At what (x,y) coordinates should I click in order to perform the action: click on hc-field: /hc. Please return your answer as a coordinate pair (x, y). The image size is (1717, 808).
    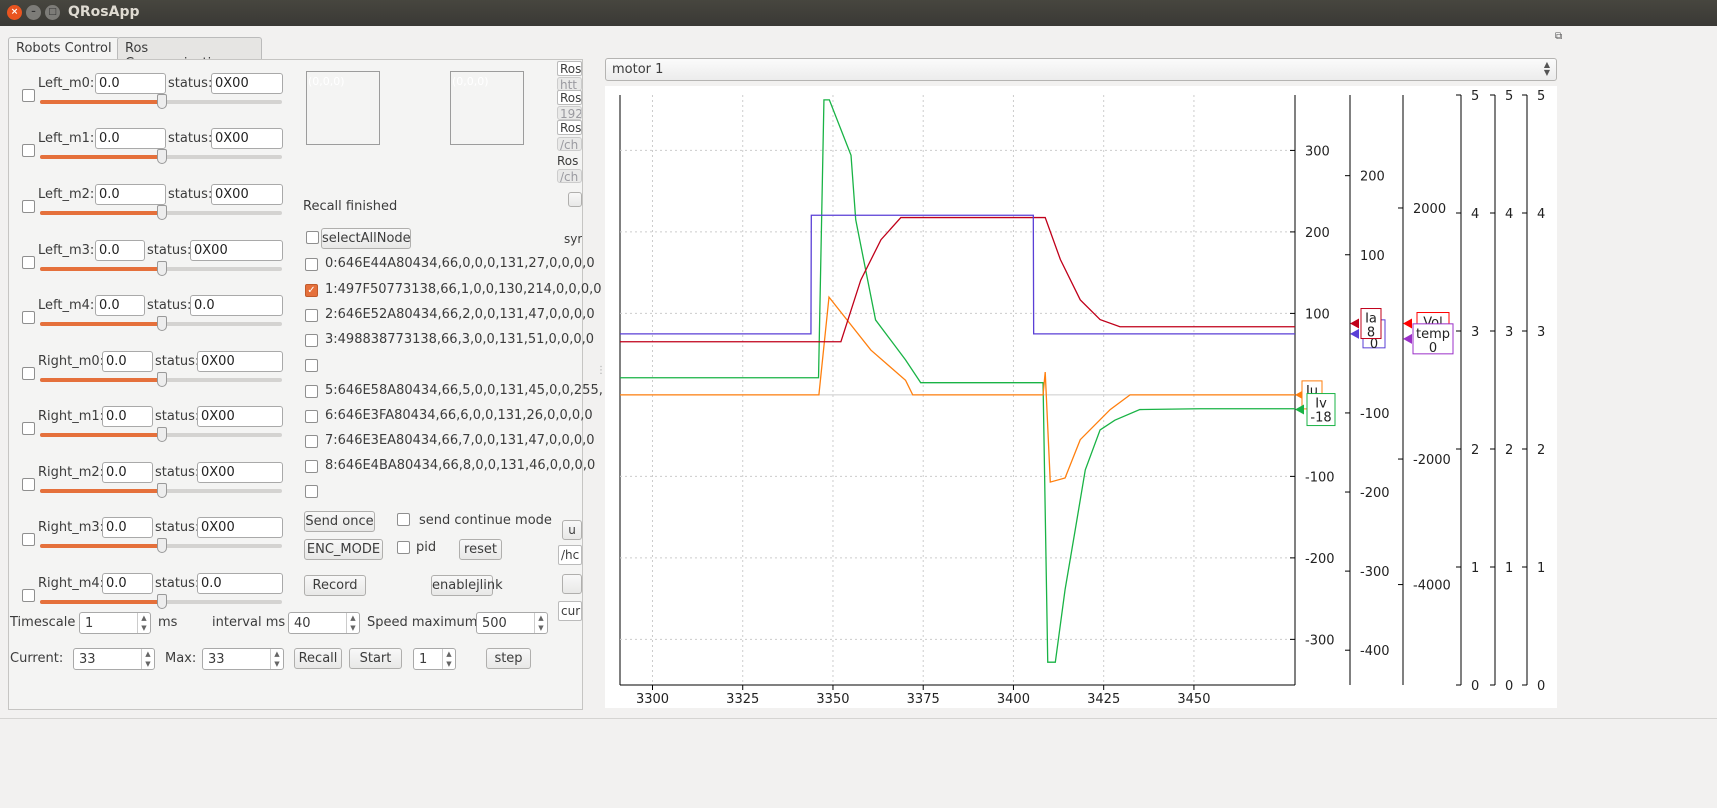
    Looking at the image, I should click on (570, 555).